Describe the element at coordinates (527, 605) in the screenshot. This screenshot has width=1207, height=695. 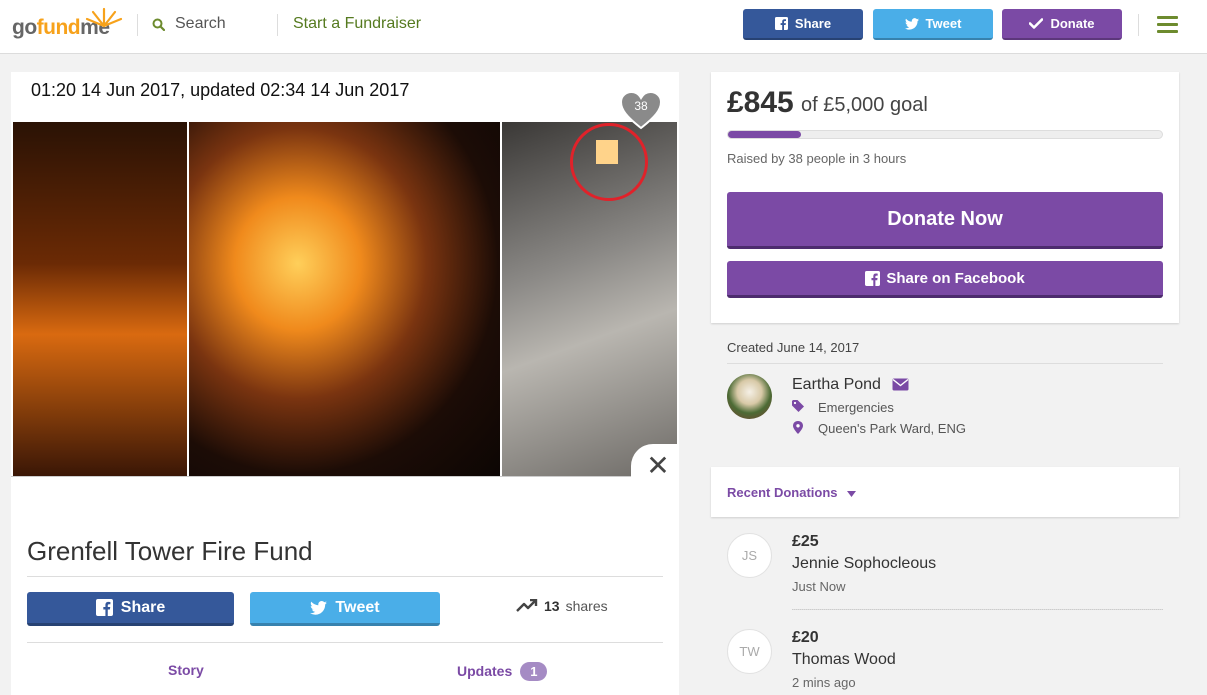
I see `trending-up-icon` at that location.